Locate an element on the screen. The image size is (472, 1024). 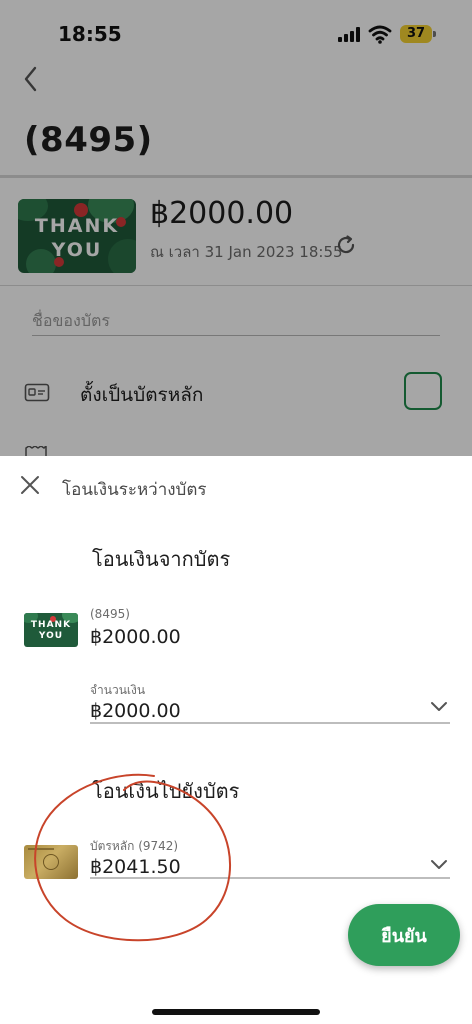
home-indicator is located at coordinates (236, 1012).